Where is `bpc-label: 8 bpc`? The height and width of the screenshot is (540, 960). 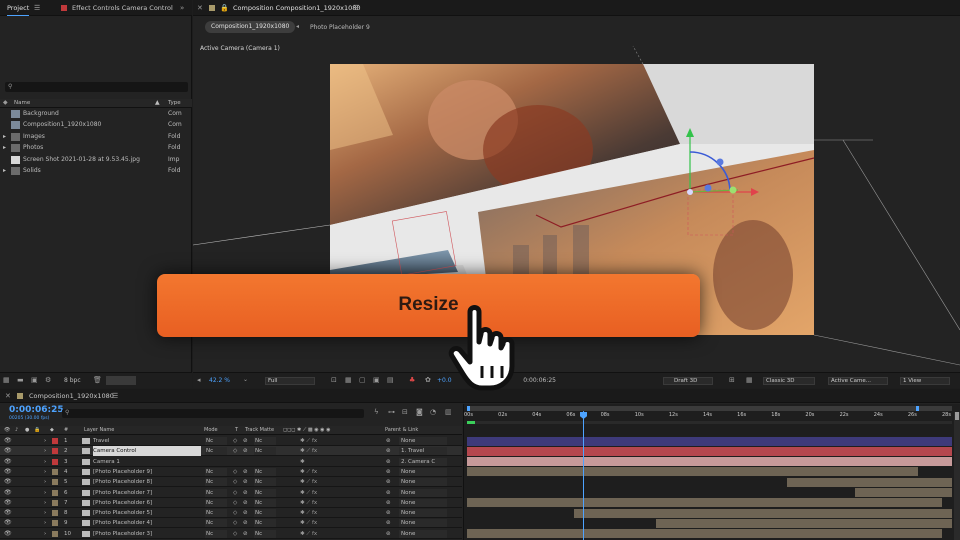
bpc-label: 8 bpc is located at coordinates (72, 380).